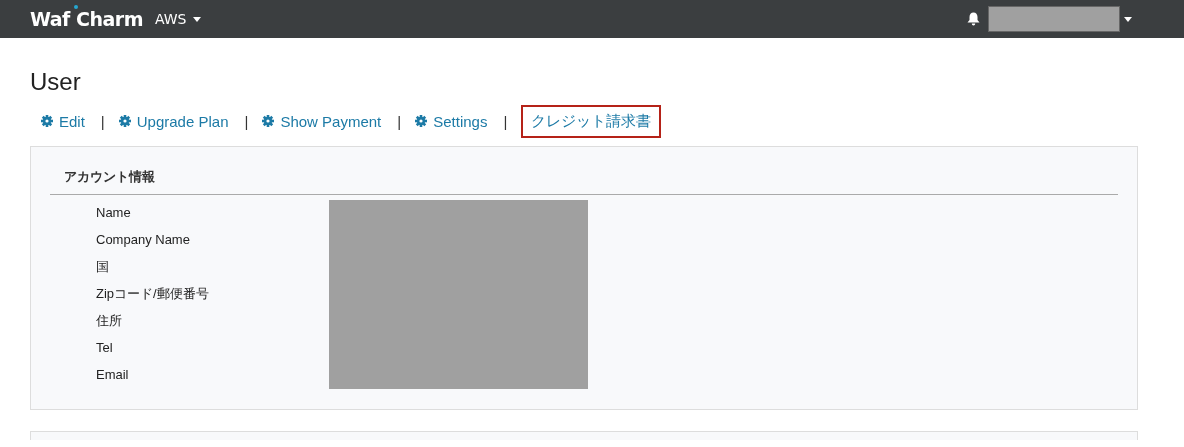 The height and width of the screenshot is (447, 1184). Describe the element at coordinates (591, 121) in the screenshot. I see `action-link: クレジット請求書` at that location.